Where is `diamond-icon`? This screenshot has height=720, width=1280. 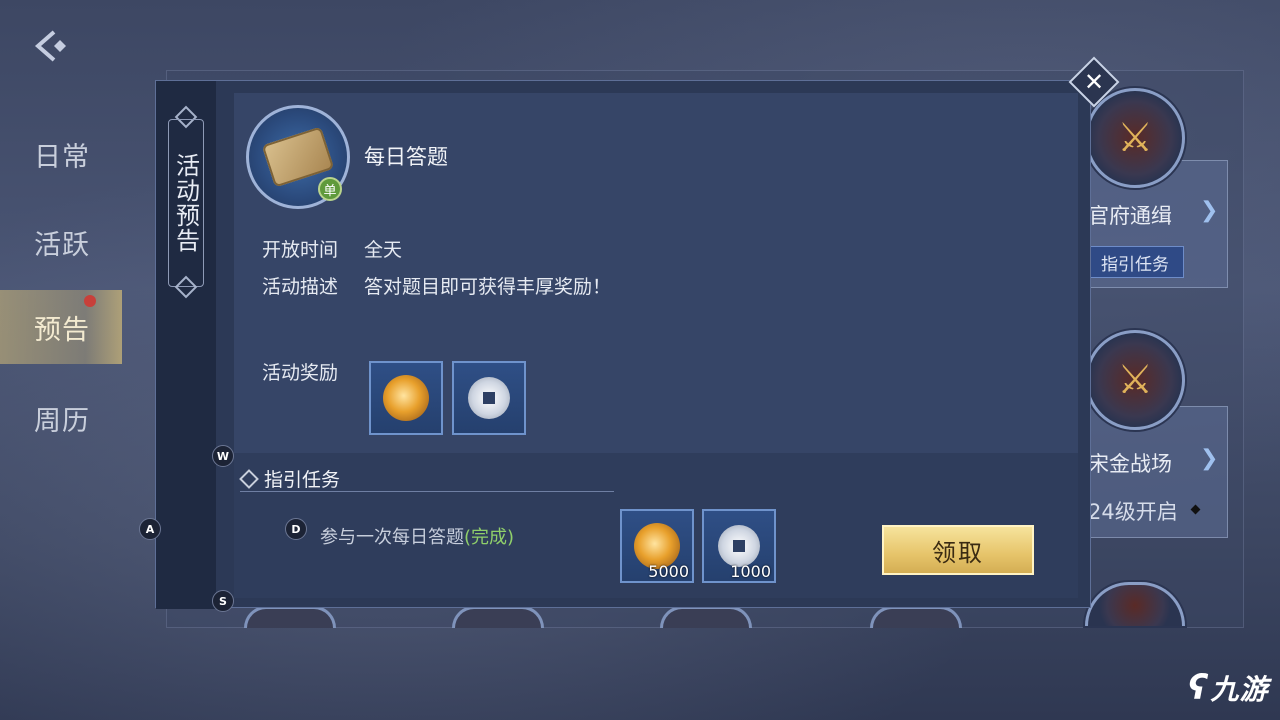 diamond-icon is located at coordinates (249, 479).